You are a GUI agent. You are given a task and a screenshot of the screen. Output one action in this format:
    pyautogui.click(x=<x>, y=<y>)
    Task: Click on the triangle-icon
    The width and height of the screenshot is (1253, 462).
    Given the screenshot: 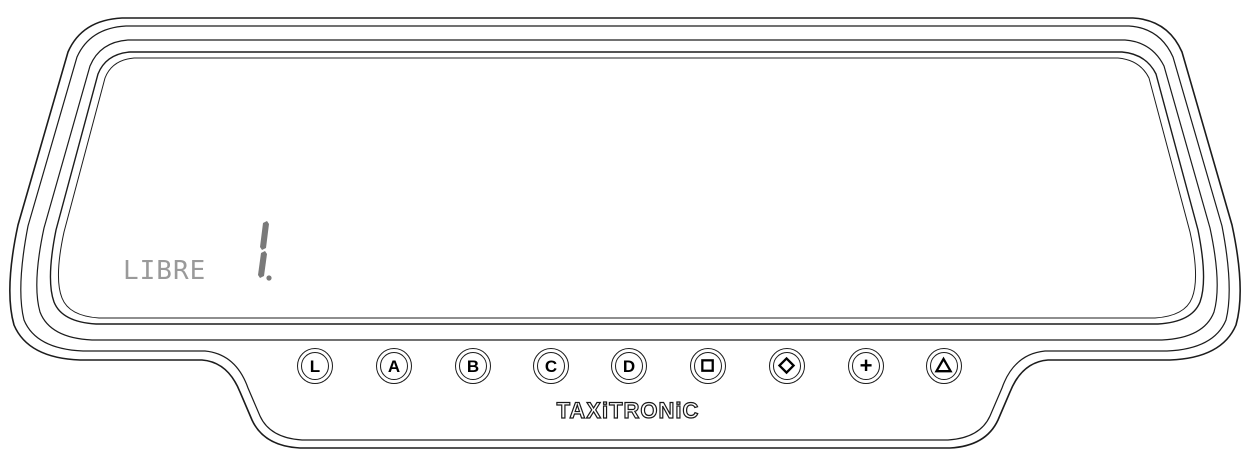 What is the action you would take?
    pyautogui.click(x=943, y=364)
    